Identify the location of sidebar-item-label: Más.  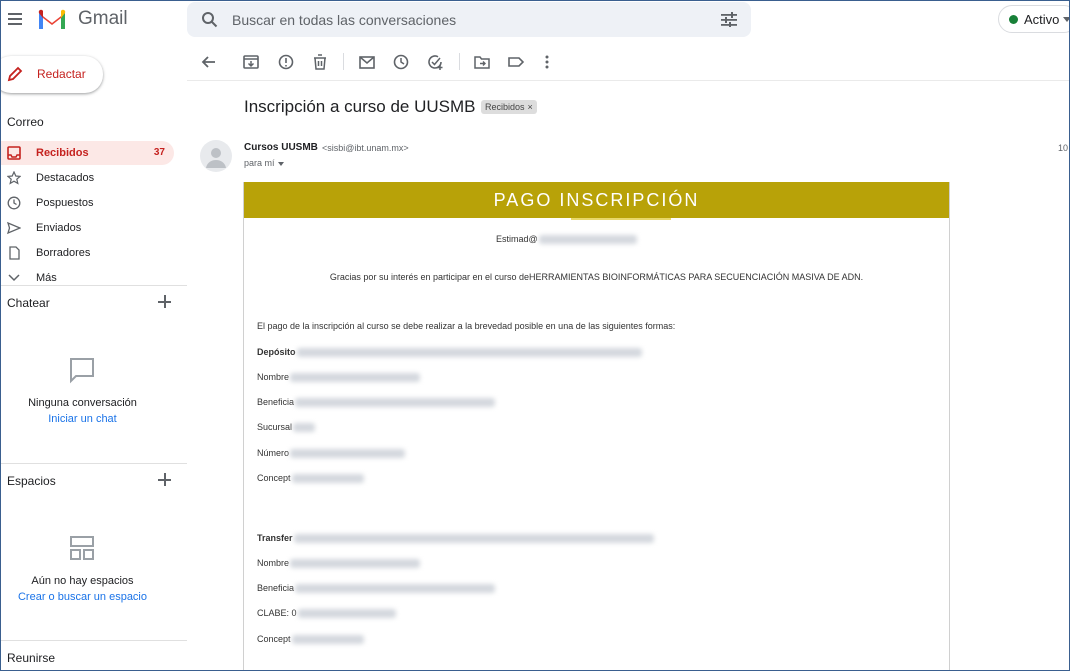
(46, 278).